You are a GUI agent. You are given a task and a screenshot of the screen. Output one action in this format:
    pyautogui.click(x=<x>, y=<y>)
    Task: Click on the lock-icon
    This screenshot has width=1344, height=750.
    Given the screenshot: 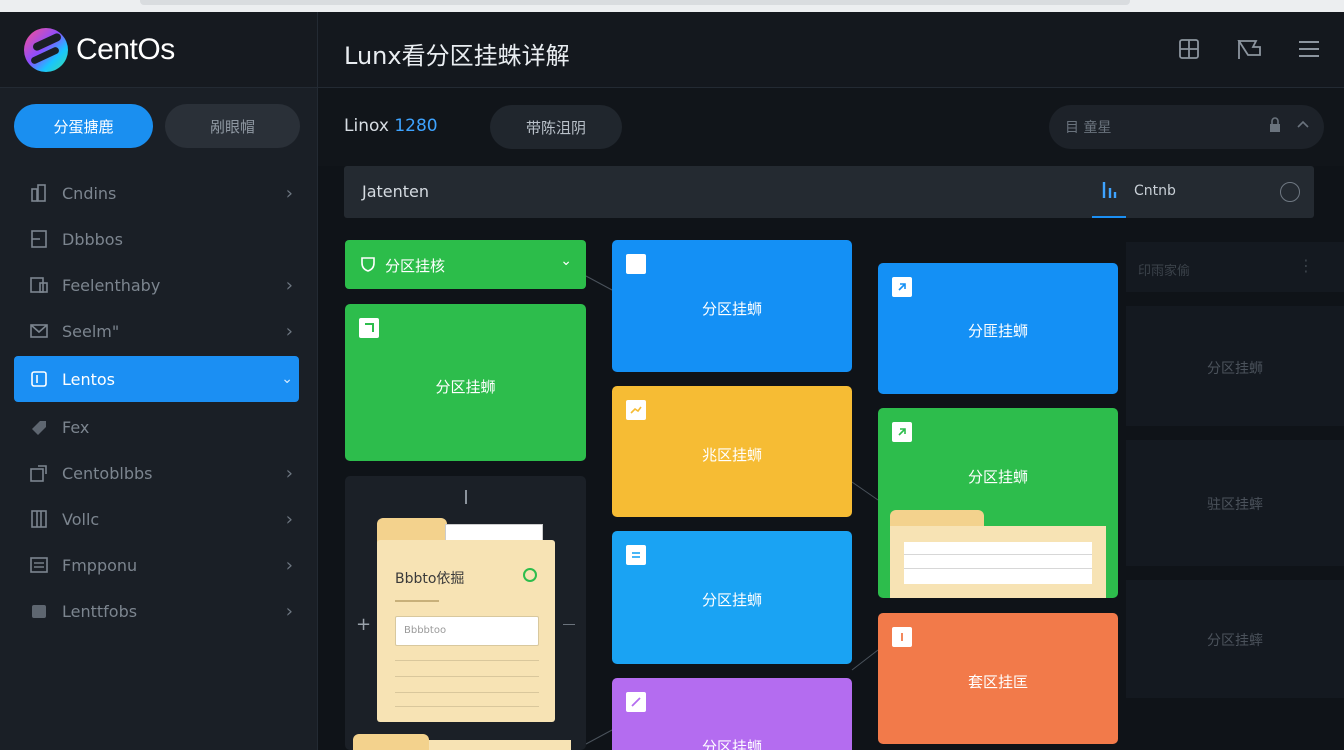 What is the action you would take?
    pyautogui.click(x=1275, y=127)
    